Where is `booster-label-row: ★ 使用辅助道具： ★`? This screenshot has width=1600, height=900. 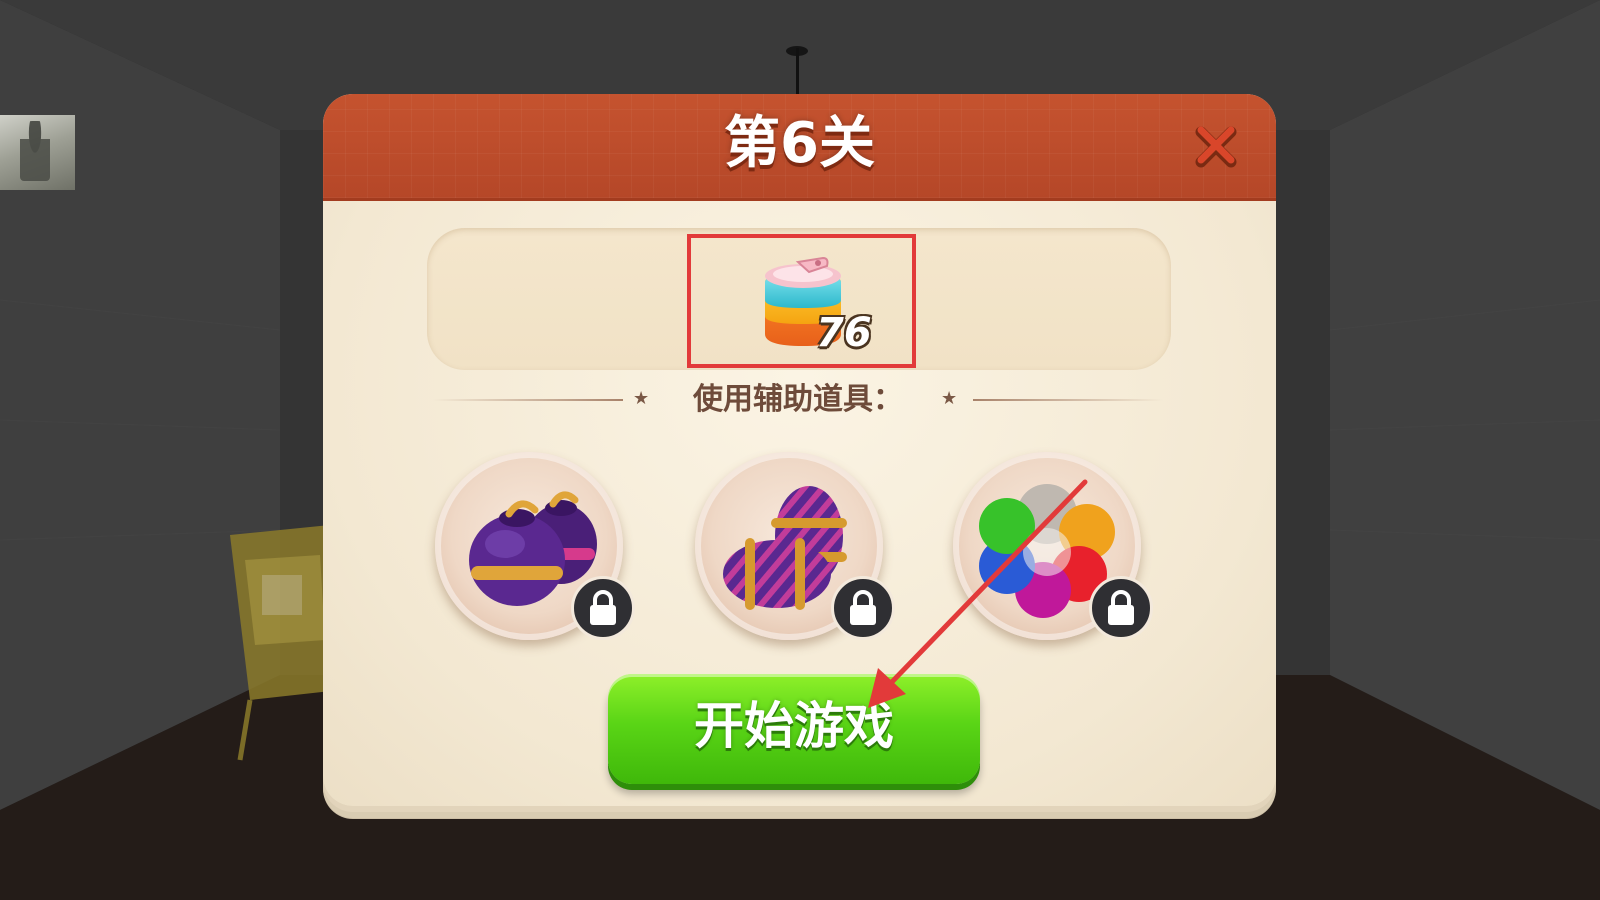 booster-label-row: ★ 使用辅助道具： ★ is located at coordinates (798, 400).